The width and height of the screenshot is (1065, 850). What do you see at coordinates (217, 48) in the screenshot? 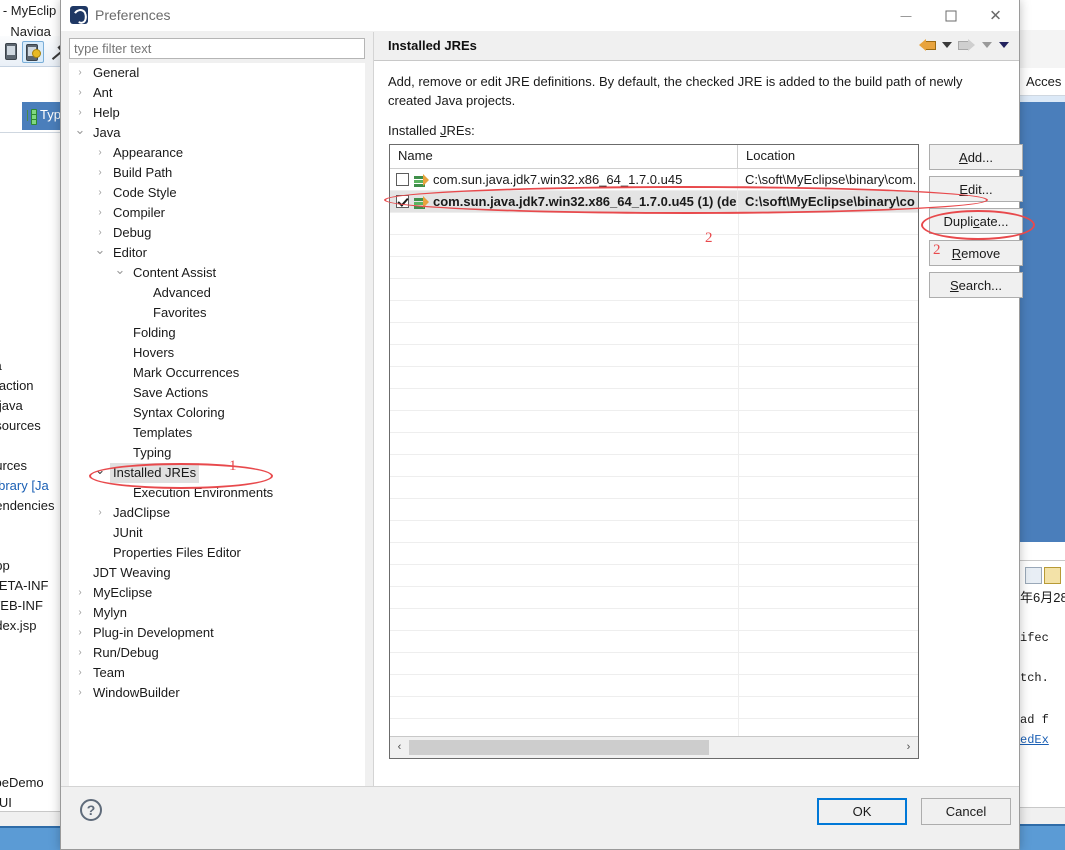
I see `filter-input` at bounding box center [217, 48].